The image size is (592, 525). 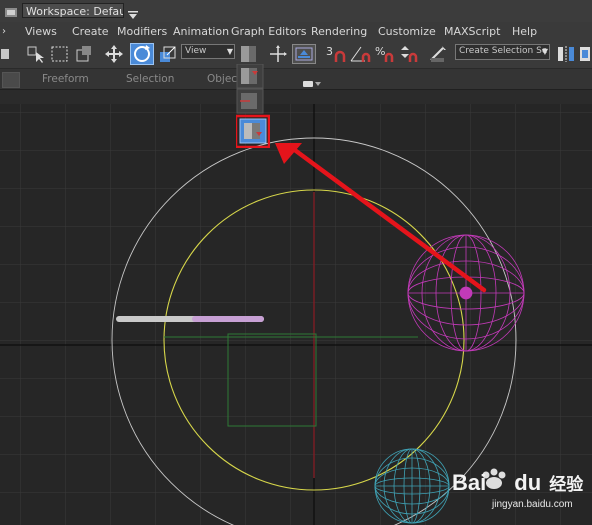 What do you see at coordinates (407, 31) in the screenshot?
I see `menu-customize: Customize` at bounding box center [407, 31].